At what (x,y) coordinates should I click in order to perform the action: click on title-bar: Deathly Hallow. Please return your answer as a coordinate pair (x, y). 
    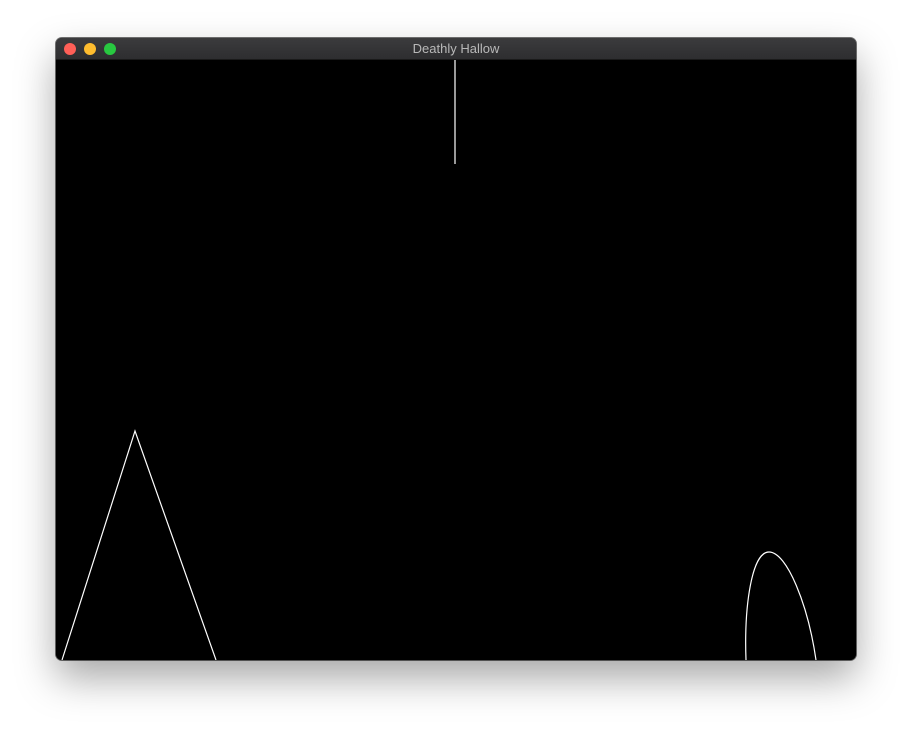
    Looking at the image, I should click on (456, 49).